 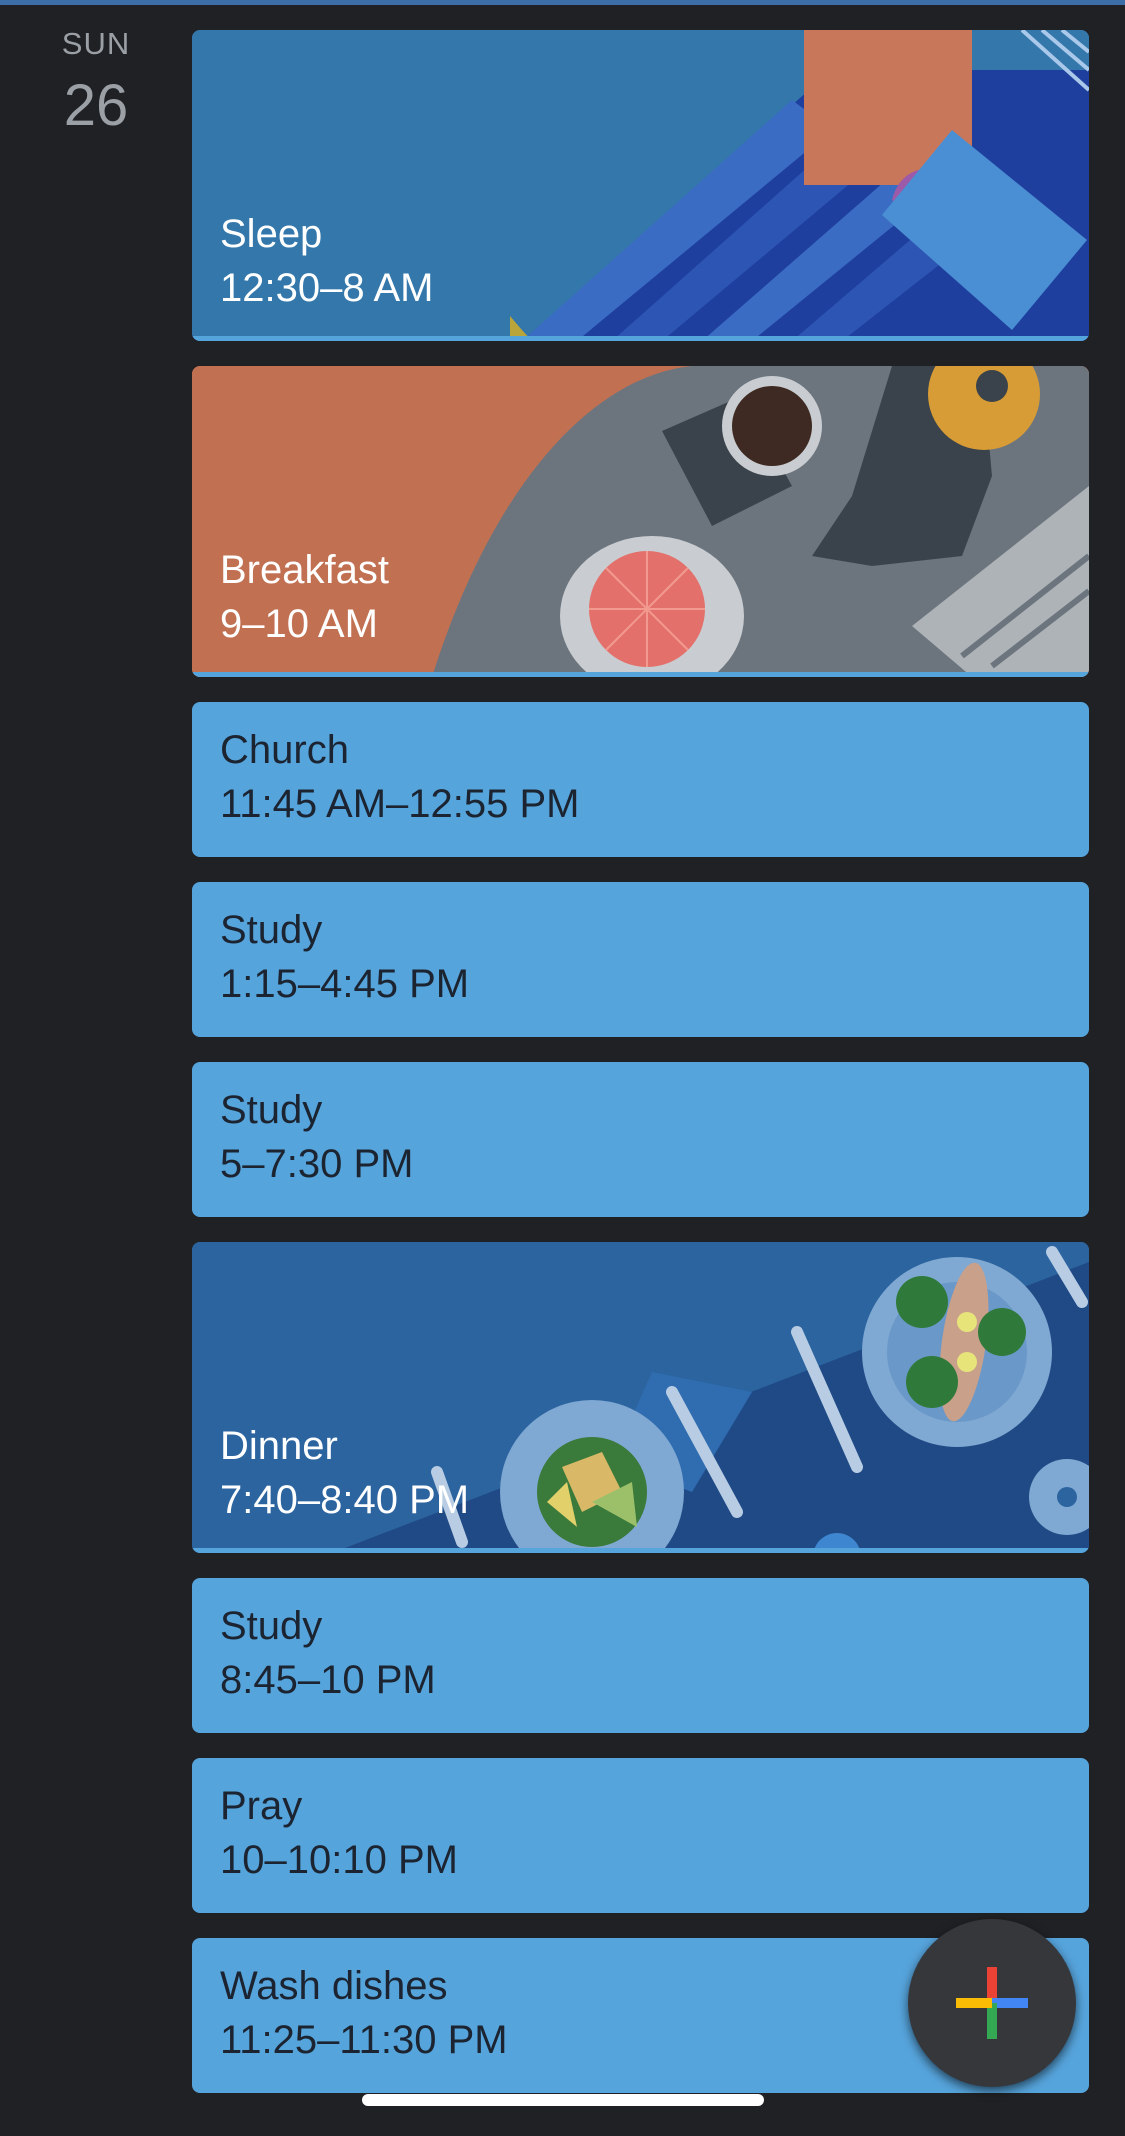 I want to click on event-time: 10–10:10 PM, so click(x=339, y=1860).